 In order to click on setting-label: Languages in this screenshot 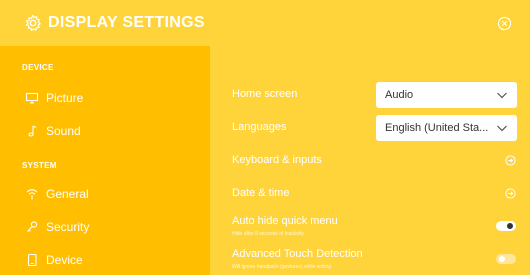, I will do `click(259, 127)`.